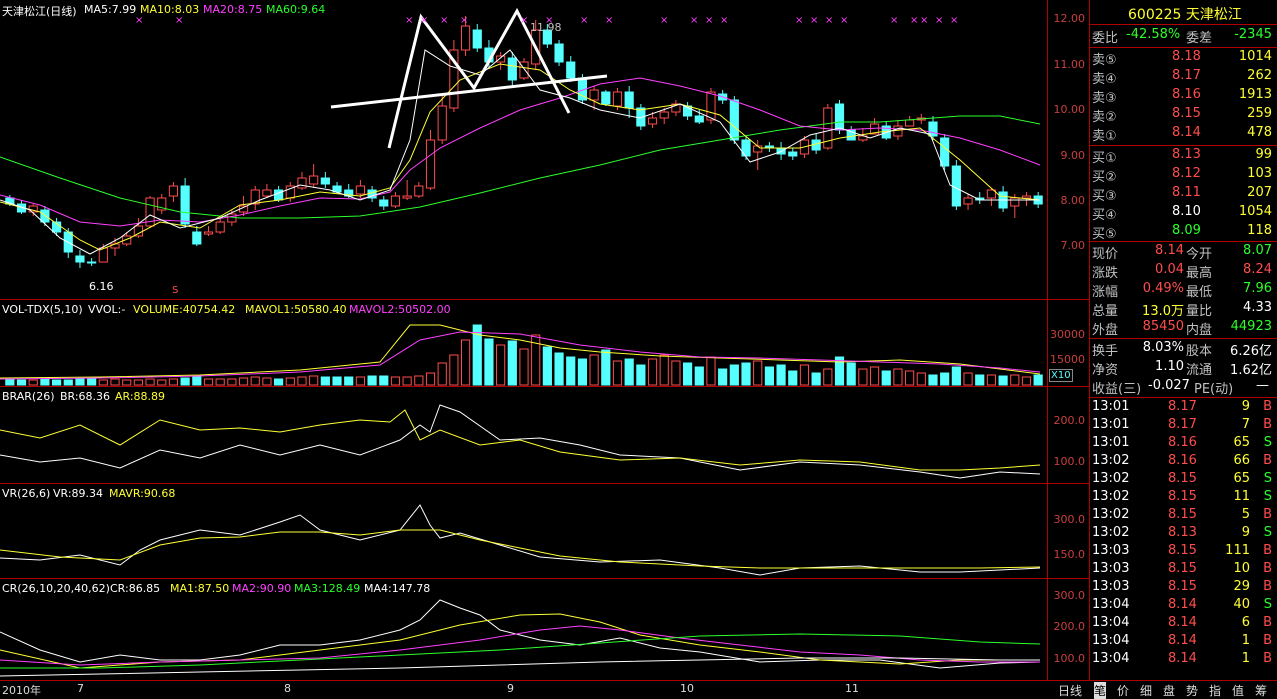 This screenshot has height=699, width=1277. Describe the element at coordinates (546, 27) in the screenshot. I see `peak-label: 11.98` at that location.